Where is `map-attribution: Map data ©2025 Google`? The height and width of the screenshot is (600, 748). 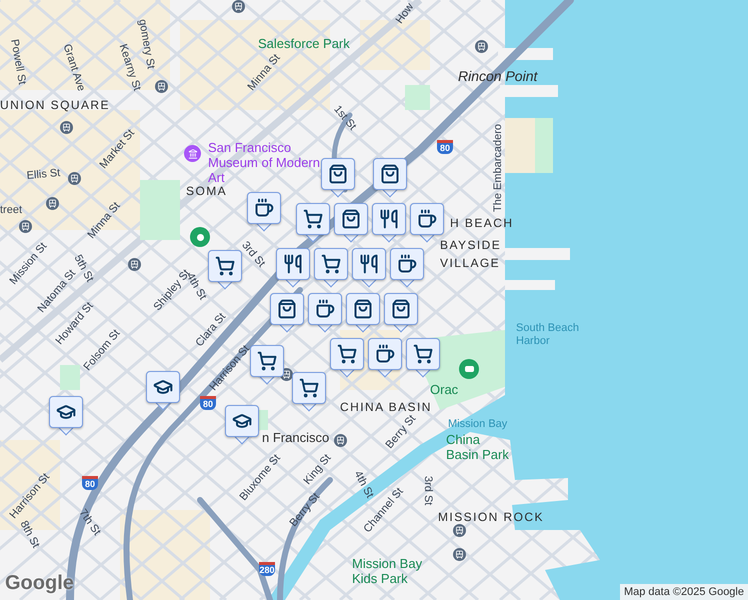 map-attribution: Map data ©2025 Google is located at coordinates (684, 592).